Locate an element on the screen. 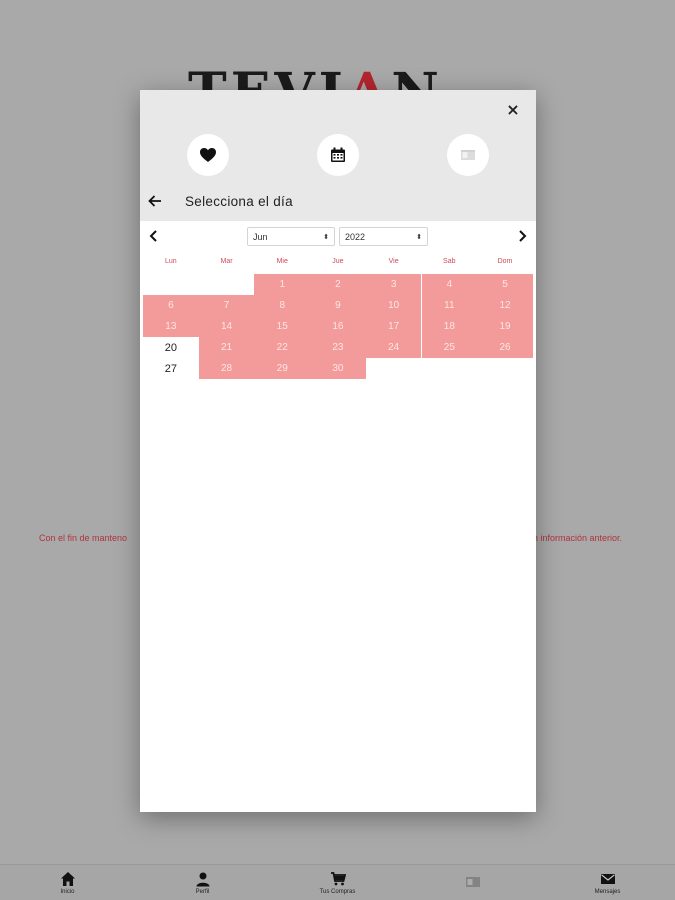 The image size is (675, 900). calendar-day-available: 27 is located at coordinates (171, 368).